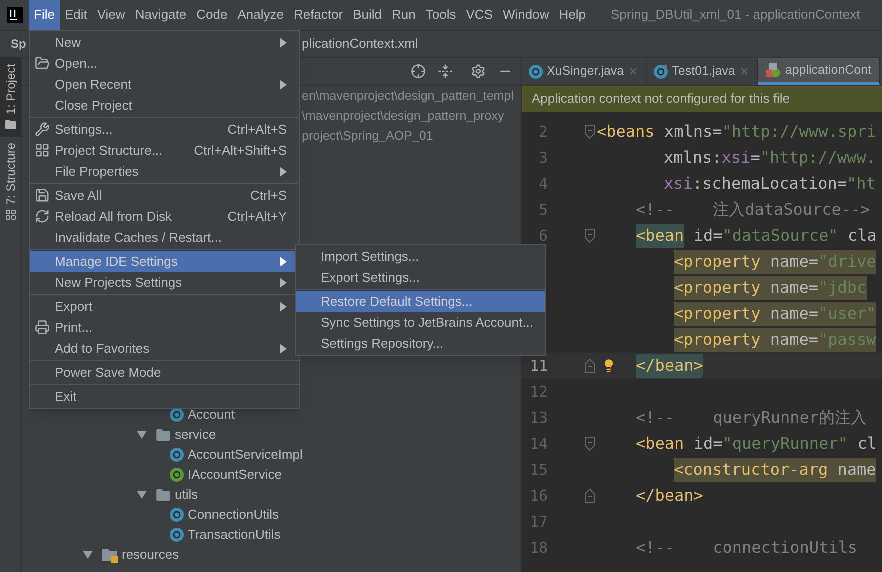  Describe the element at coordinates (543, 184) in the screenshot. I see `line-number: 4` at that location.